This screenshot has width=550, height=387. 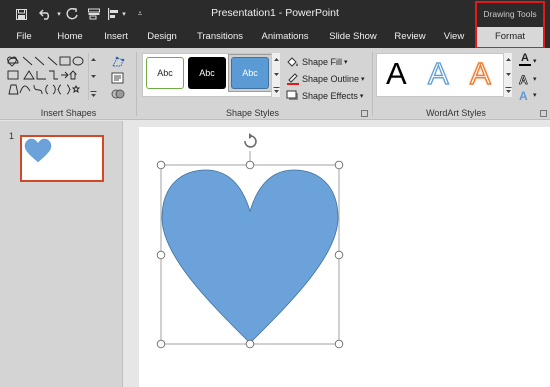 What do you see at coordinates (292, 61) in the screenshot?
I see `paint-bucket-icon` at bounding box center [292, 61].